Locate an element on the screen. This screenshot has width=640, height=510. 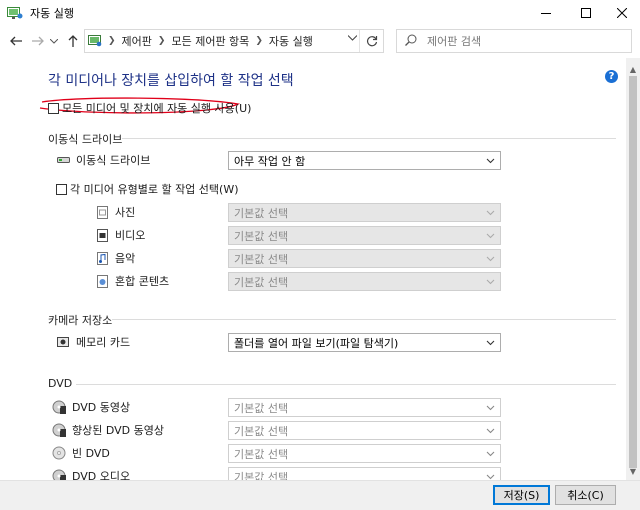
dvd-label: 향상된 DVD 동영상 is located at coordinates (118, 430).